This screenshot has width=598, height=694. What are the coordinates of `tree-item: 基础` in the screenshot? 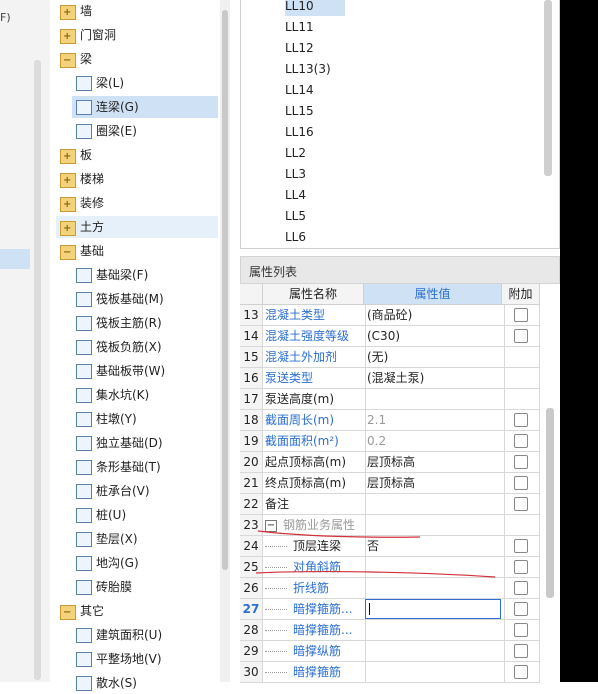 It's located at (137, 252).